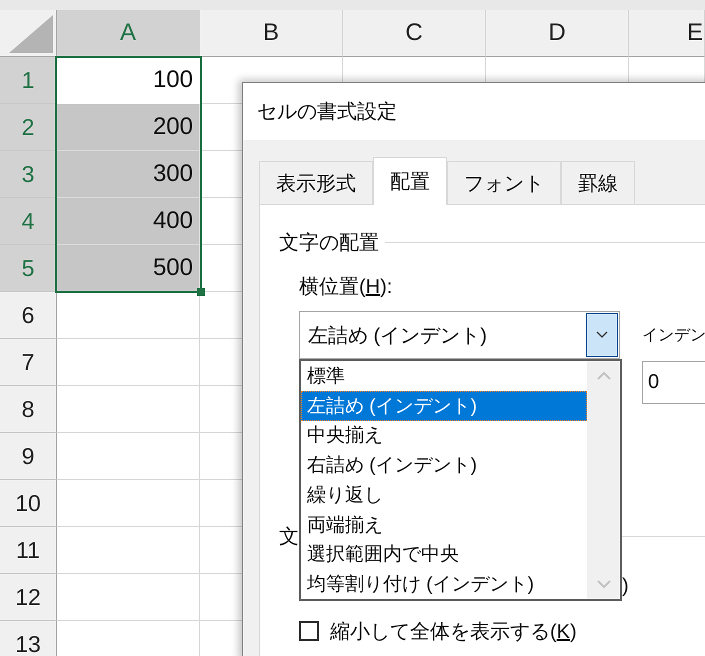 Image resolution: width=705 pixels, height=656 pixels. What do you see at coordinates (444, 405) in the screenshot?
I see `dropdown-option: 左詰め (インデント)` at bounding box center [444, 405].